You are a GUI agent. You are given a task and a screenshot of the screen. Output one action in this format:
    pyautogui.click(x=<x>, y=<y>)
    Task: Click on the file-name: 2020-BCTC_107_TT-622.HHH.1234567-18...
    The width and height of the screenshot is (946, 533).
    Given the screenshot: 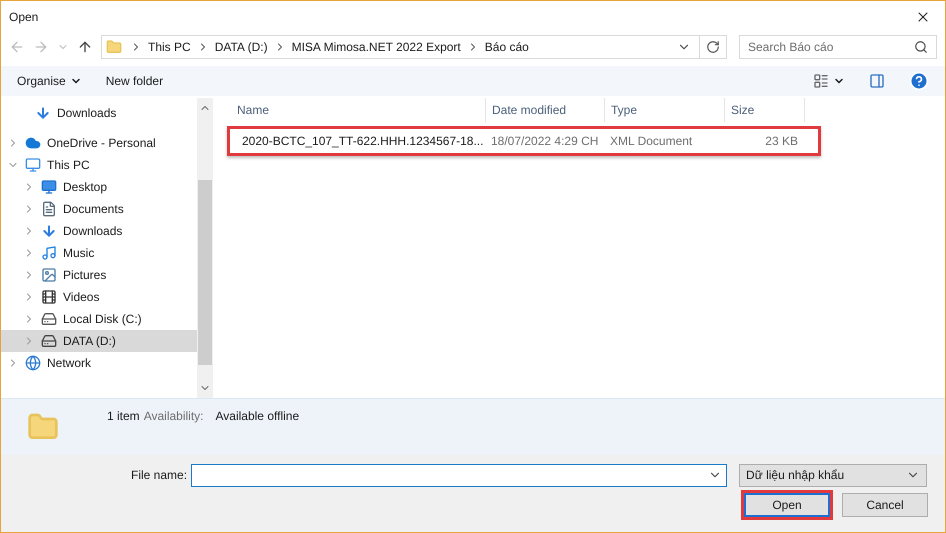 What is the action you would take?
    pyautogui.click(x=363, y=141)
    